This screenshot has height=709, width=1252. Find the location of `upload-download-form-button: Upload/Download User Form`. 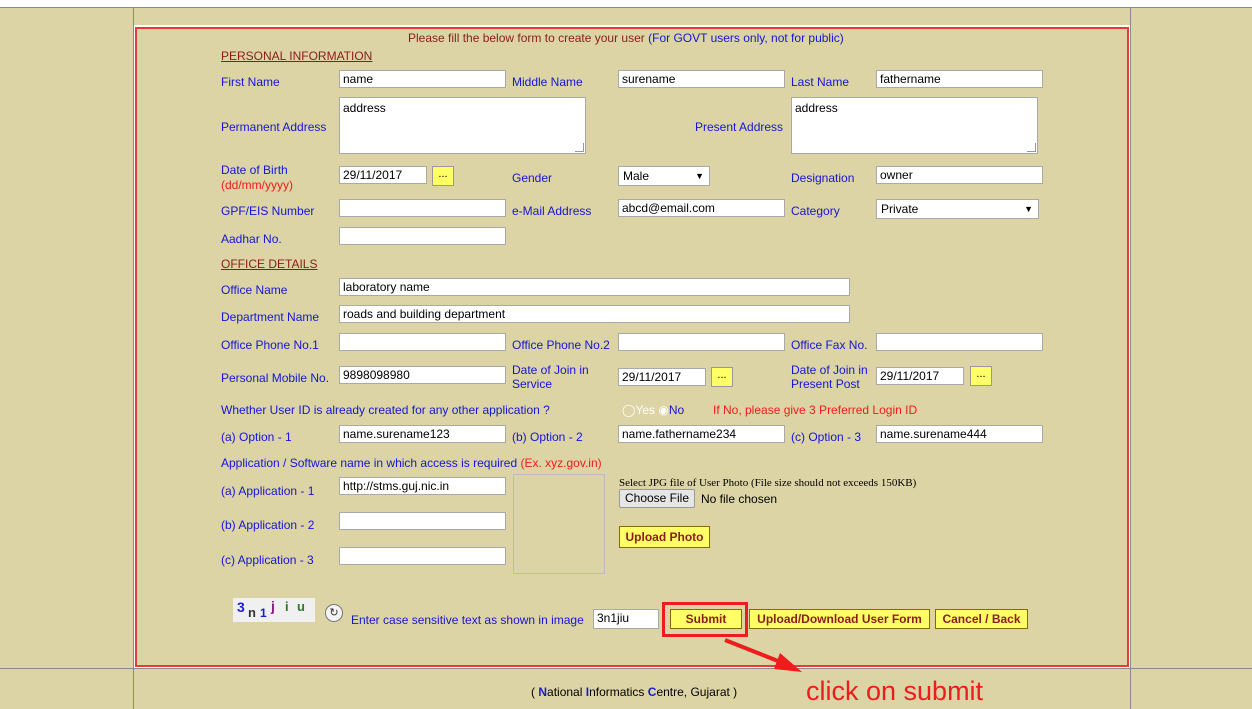

upload-download-form-button: Upload/Download User Form is located at coordinates (839, 619).